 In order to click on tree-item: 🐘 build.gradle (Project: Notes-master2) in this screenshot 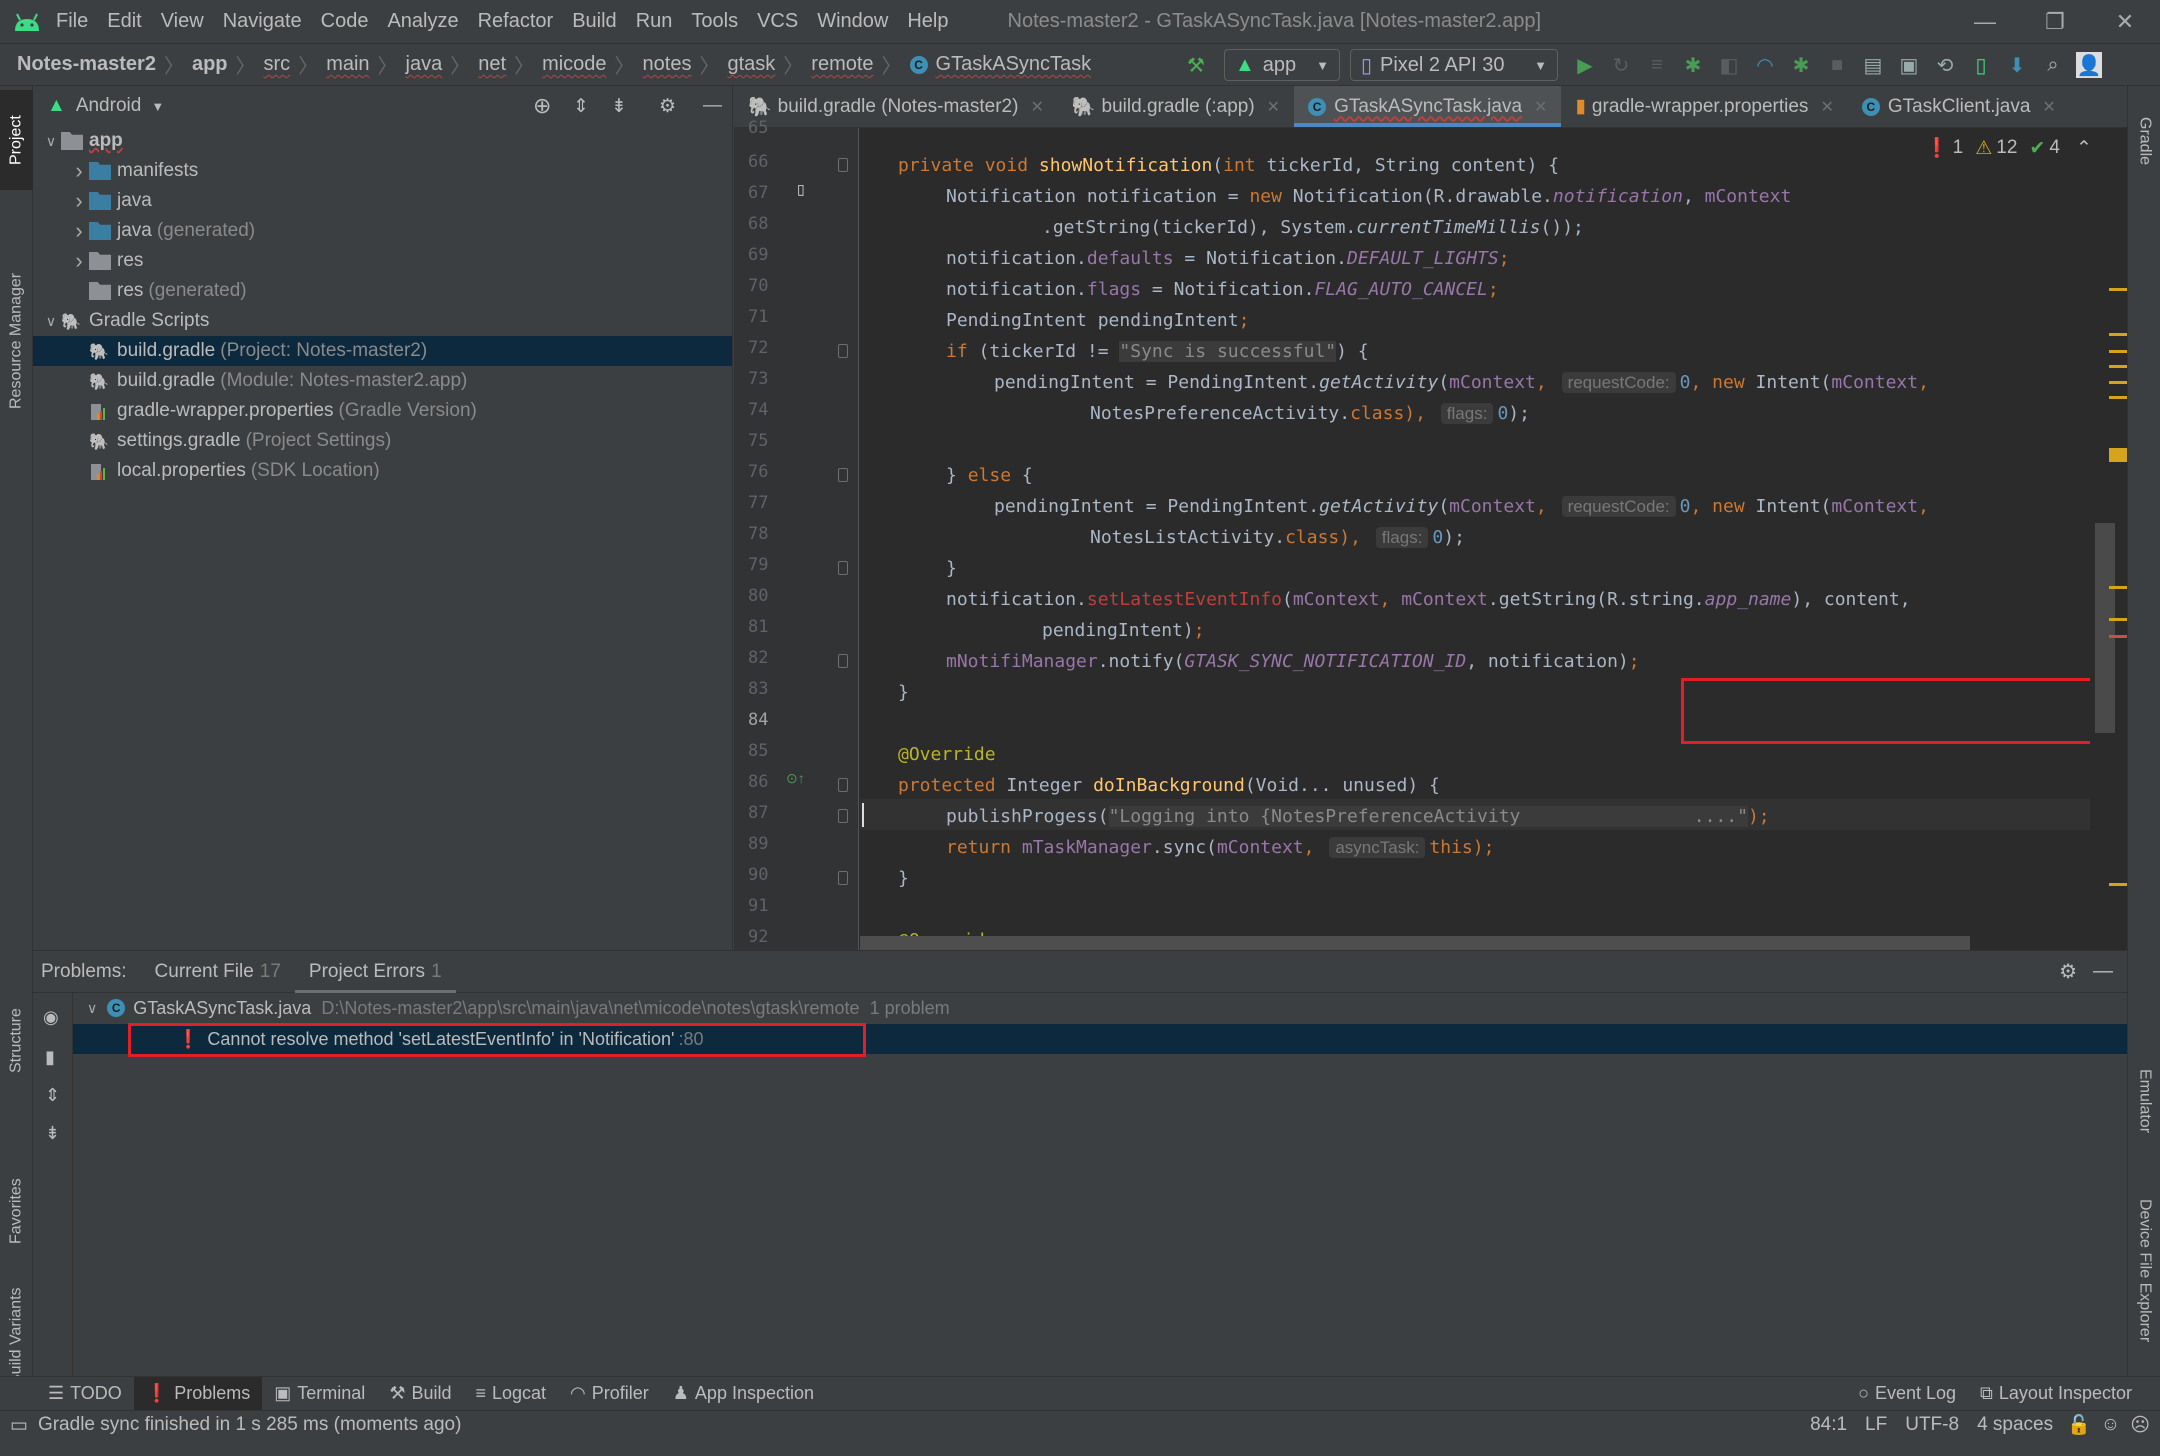, I will do `click(382, 351)`.